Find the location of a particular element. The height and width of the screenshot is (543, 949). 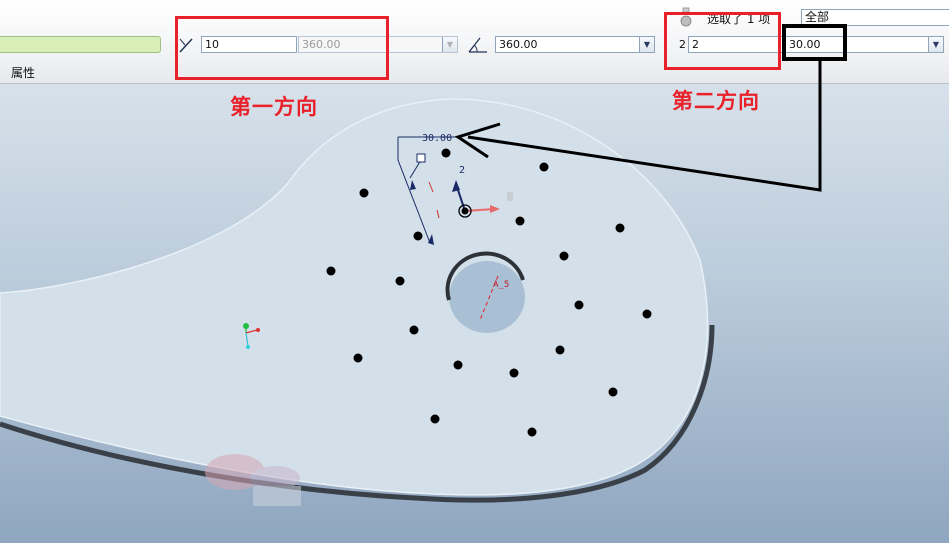

highlight-direction1 is located at coordinates (282, 48).